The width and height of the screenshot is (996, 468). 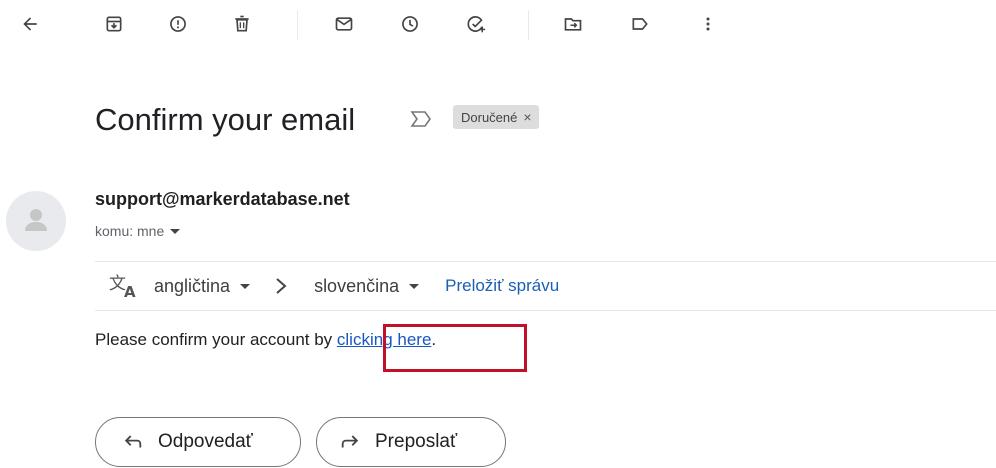 I want to click on report-spam-icon, so click(x=178, y=24).